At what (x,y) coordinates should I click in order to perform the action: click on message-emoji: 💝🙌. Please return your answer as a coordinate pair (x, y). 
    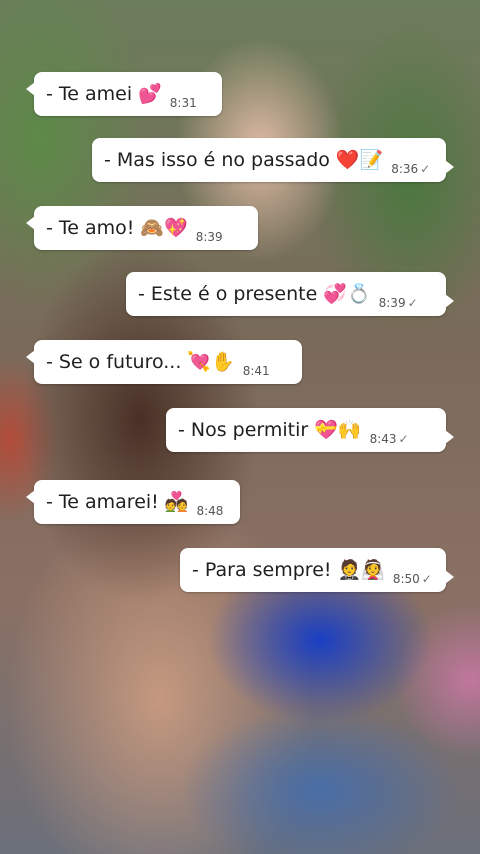
    Looking at the image, I should click on (338, 429).